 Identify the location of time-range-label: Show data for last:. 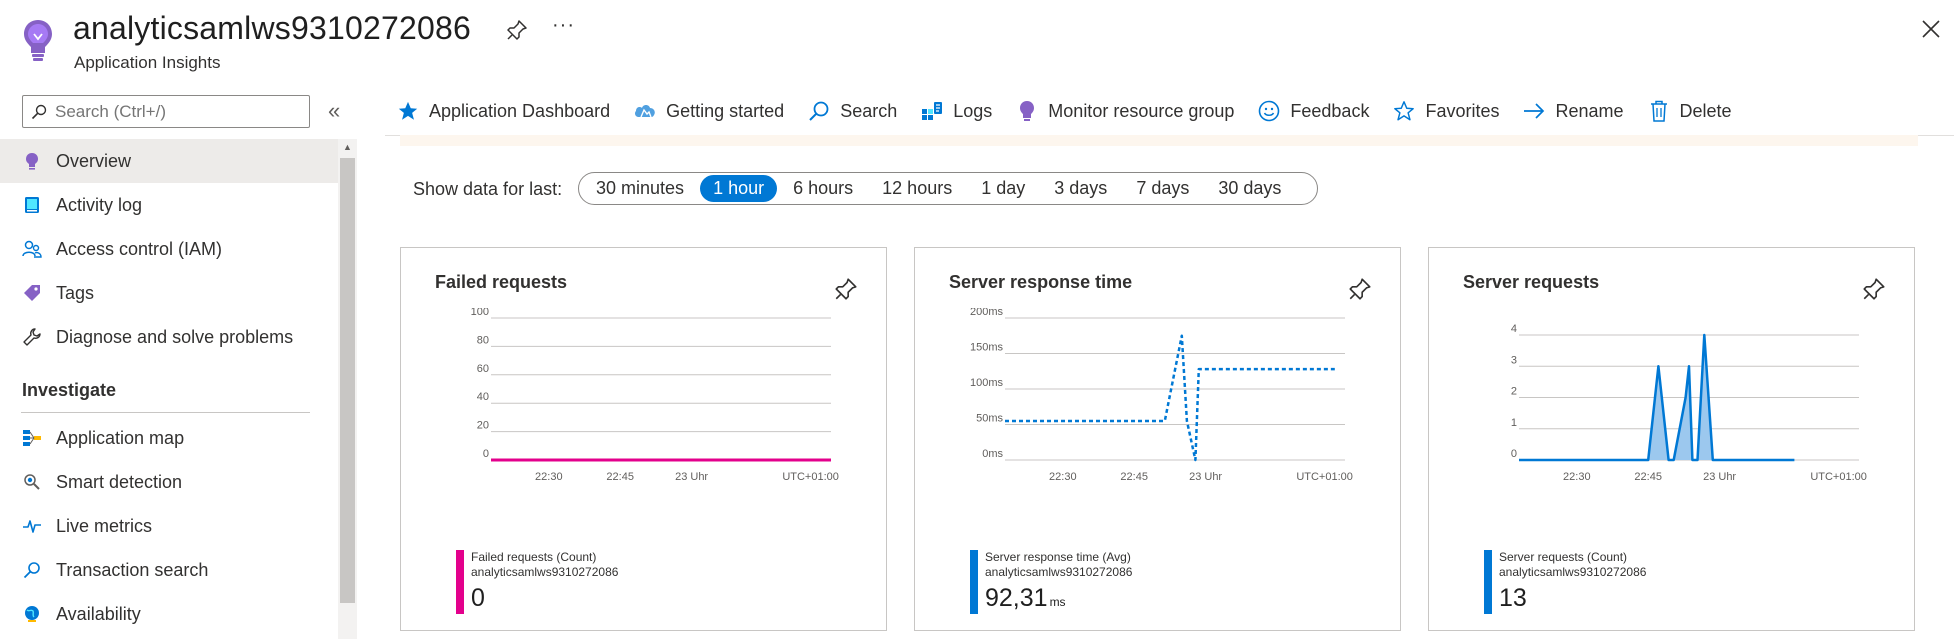
(488, 189).